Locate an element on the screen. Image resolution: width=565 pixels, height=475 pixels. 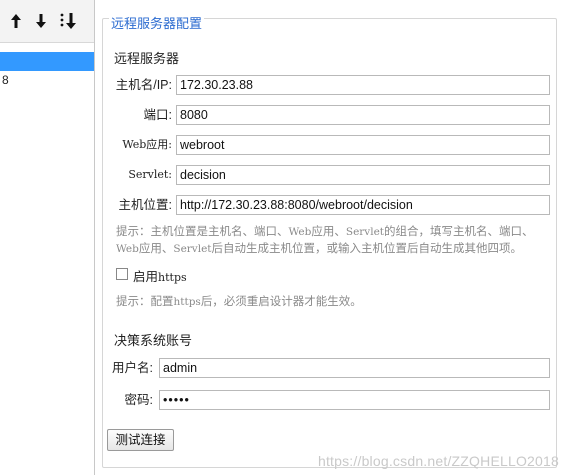
left-list: 8 is located at coordinates (47, 71).